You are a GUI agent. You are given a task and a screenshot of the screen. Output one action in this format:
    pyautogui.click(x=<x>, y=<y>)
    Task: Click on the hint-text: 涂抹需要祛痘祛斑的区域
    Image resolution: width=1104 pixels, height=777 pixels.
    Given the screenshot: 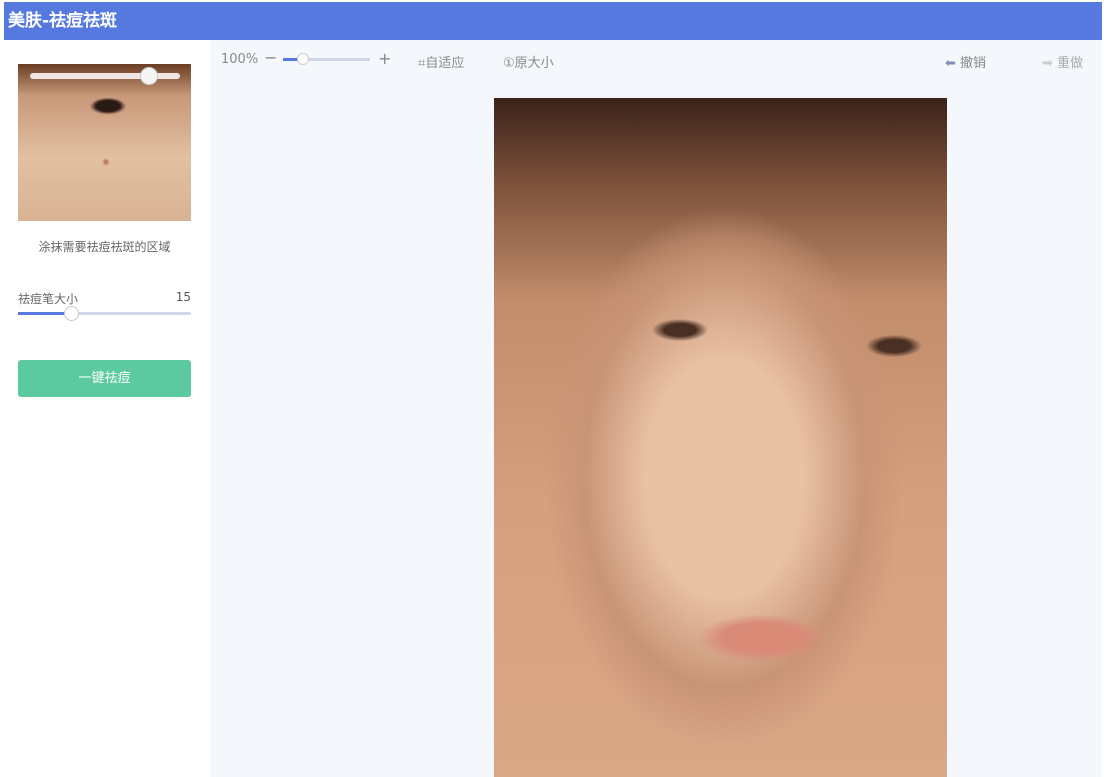 What is the action you would take?
    pyautogui.click(x=104, y=247)
    